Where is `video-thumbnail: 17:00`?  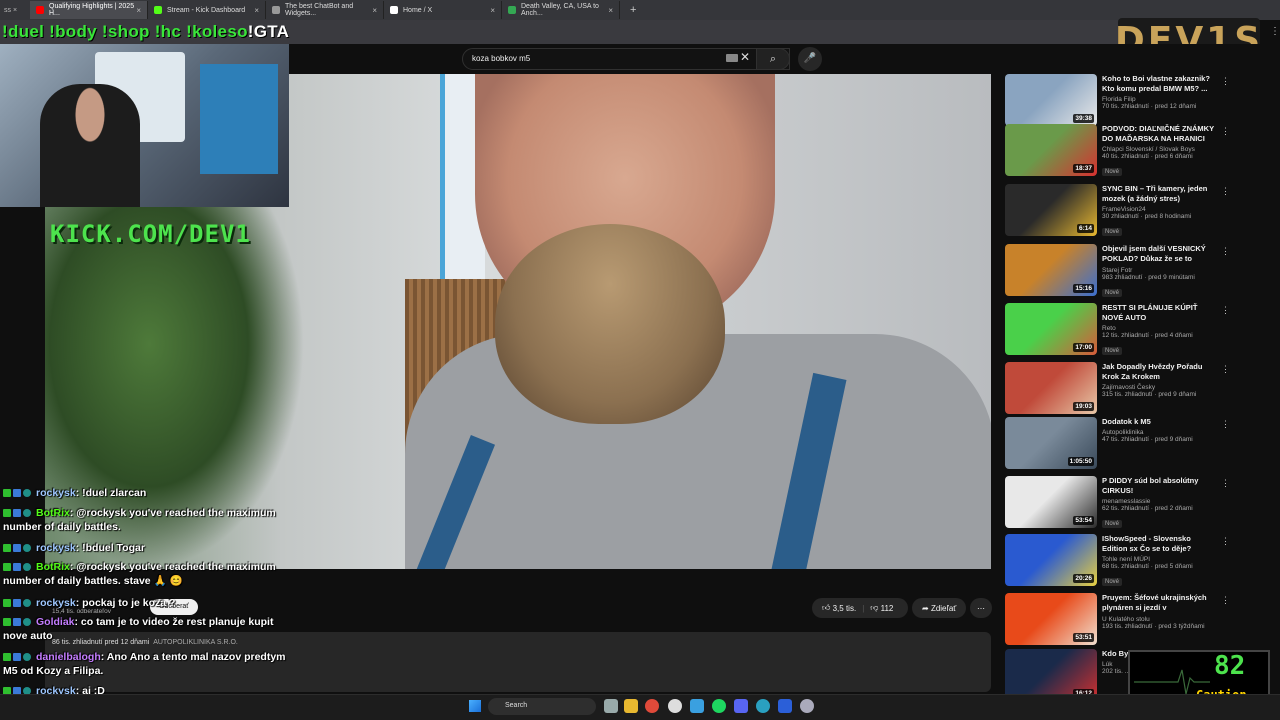 video-thumbnail: 17:00 is located at coordinates (1051, 329).